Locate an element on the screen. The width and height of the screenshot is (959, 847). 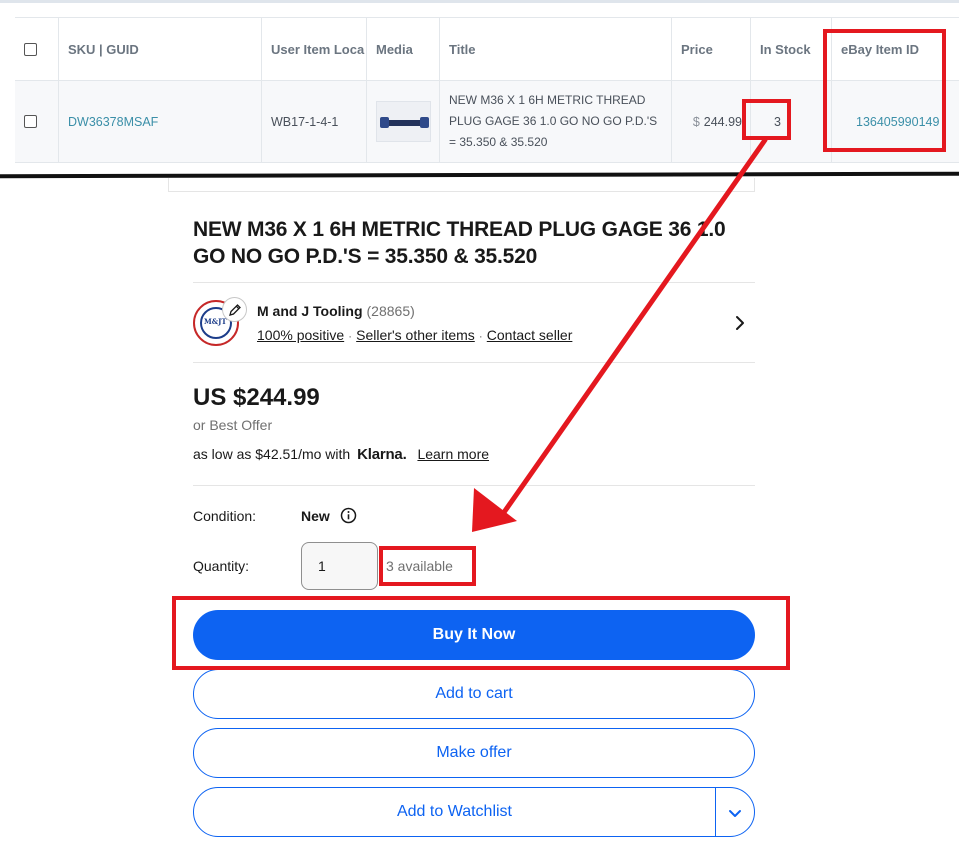
seller-name: M and J Tooling is located at coordinates (310, 311).